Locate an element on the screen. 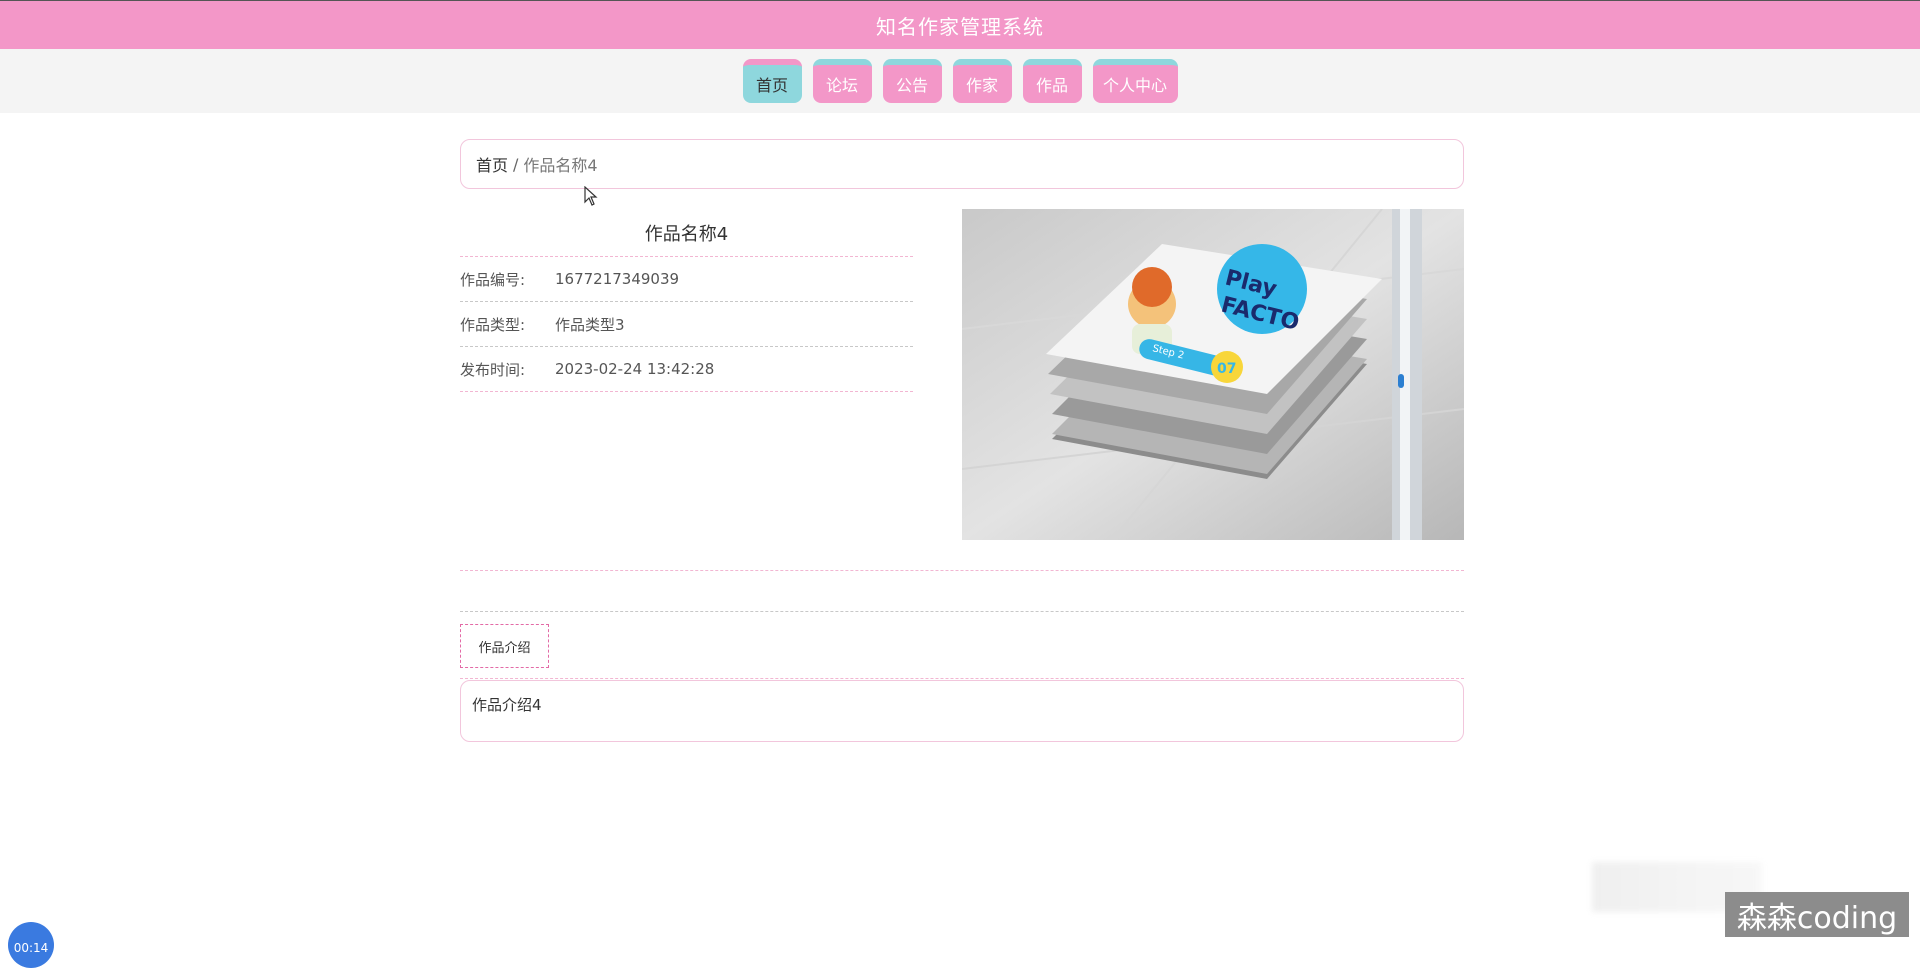 The width and height of the screenshot is (1920, 968). info-value: 1677217349039 is located at coordinates (617, 279).